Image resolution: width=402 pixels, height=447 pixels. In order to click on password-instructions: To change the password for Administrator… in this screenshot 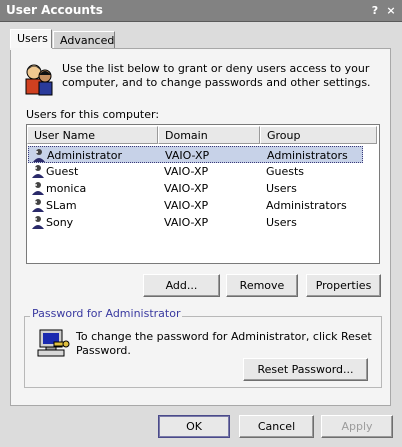, I will do `click(224, 343)`.